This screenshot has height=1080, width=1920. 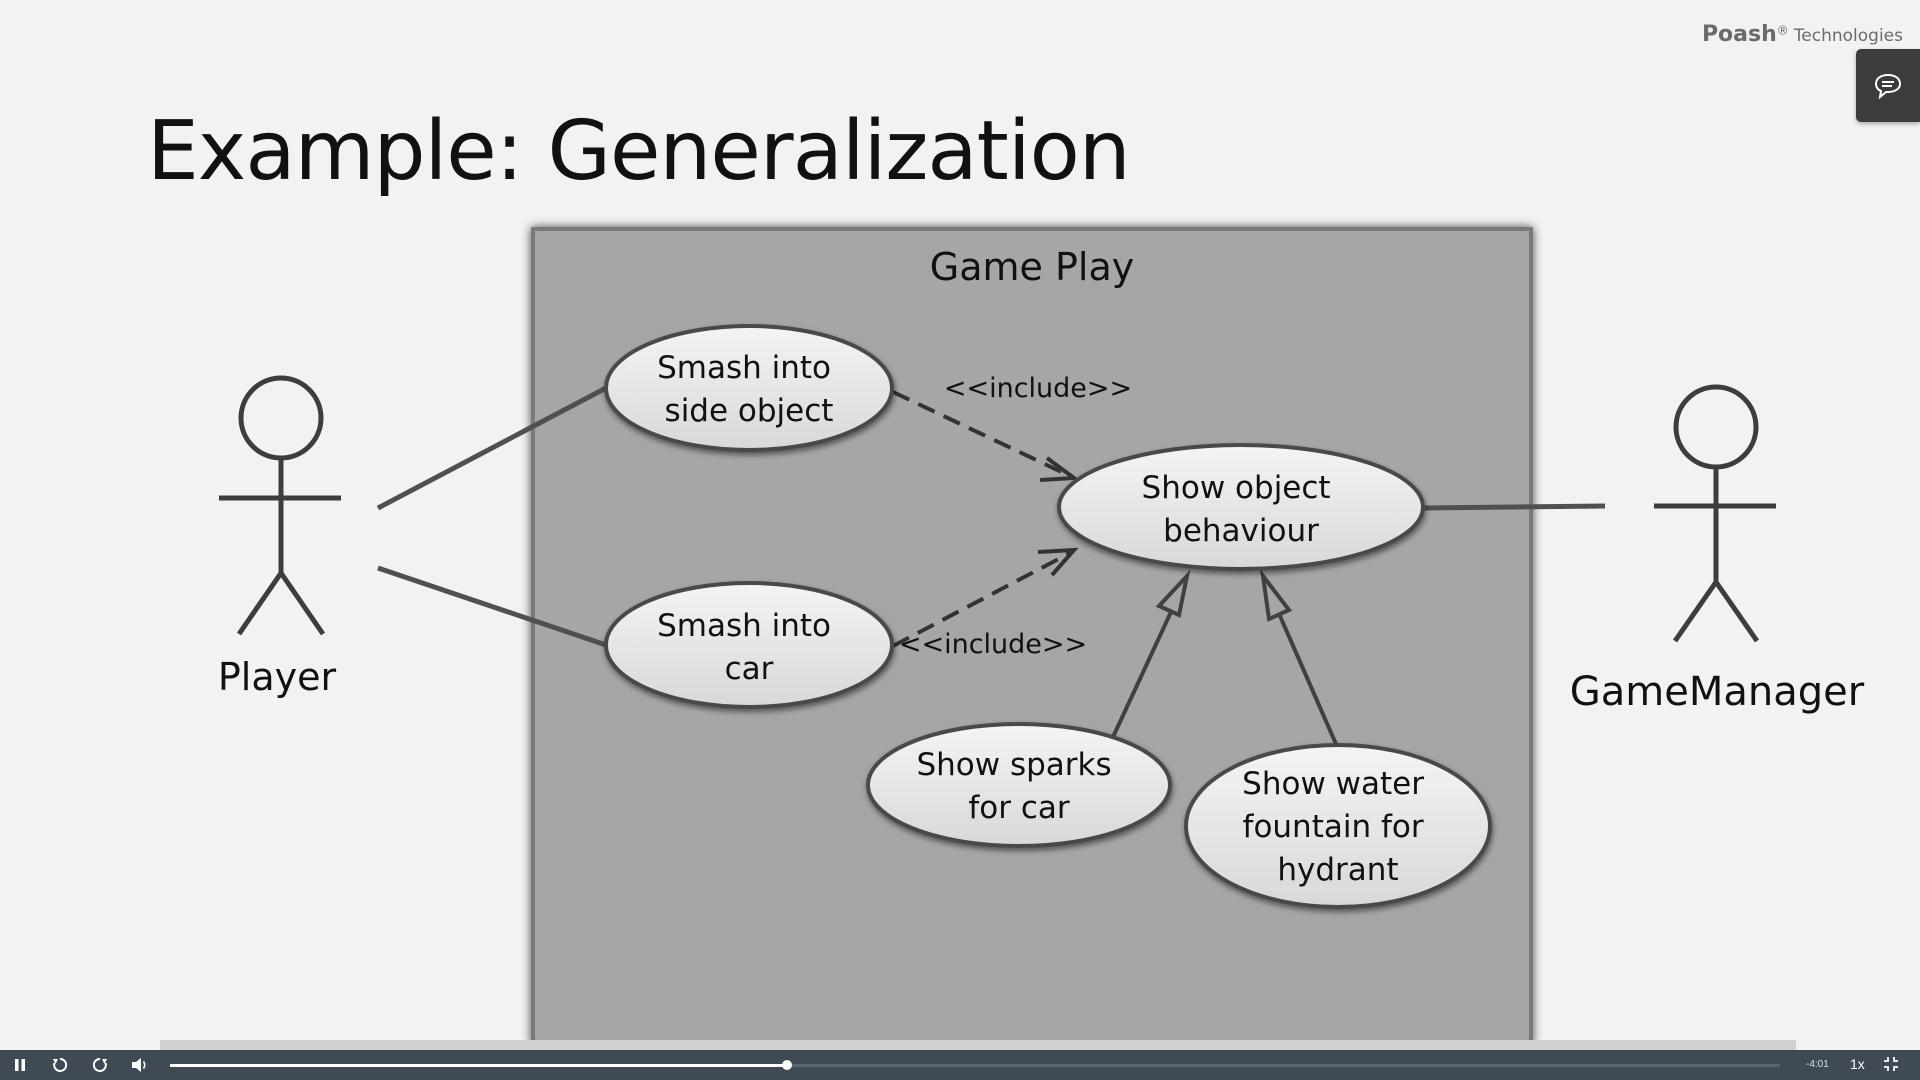 I want to click on rewind-button, so click(x=60, y=1065).